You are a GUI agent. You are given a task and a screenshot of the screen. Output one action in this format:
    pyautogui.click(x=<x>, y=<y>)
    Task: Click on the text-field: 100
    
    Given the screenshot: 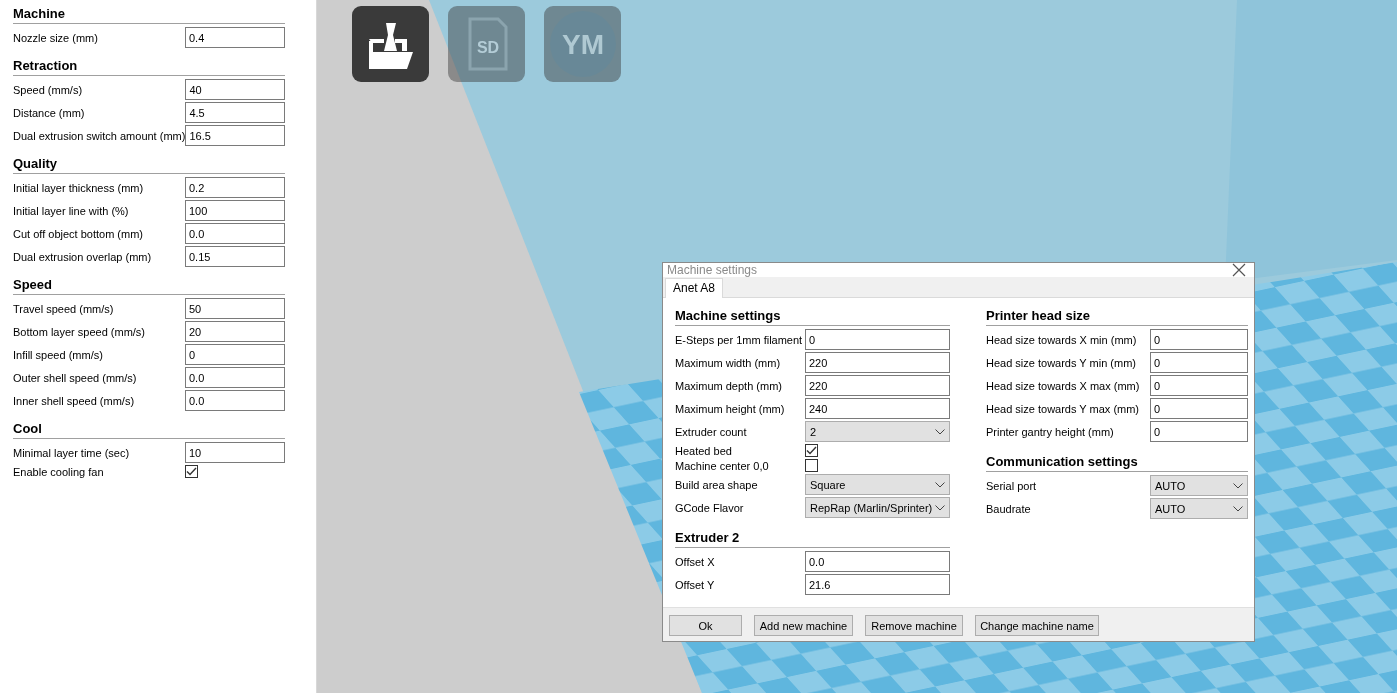 What is the action you would take?
    pyautogui.click(x=235, y=210)
    